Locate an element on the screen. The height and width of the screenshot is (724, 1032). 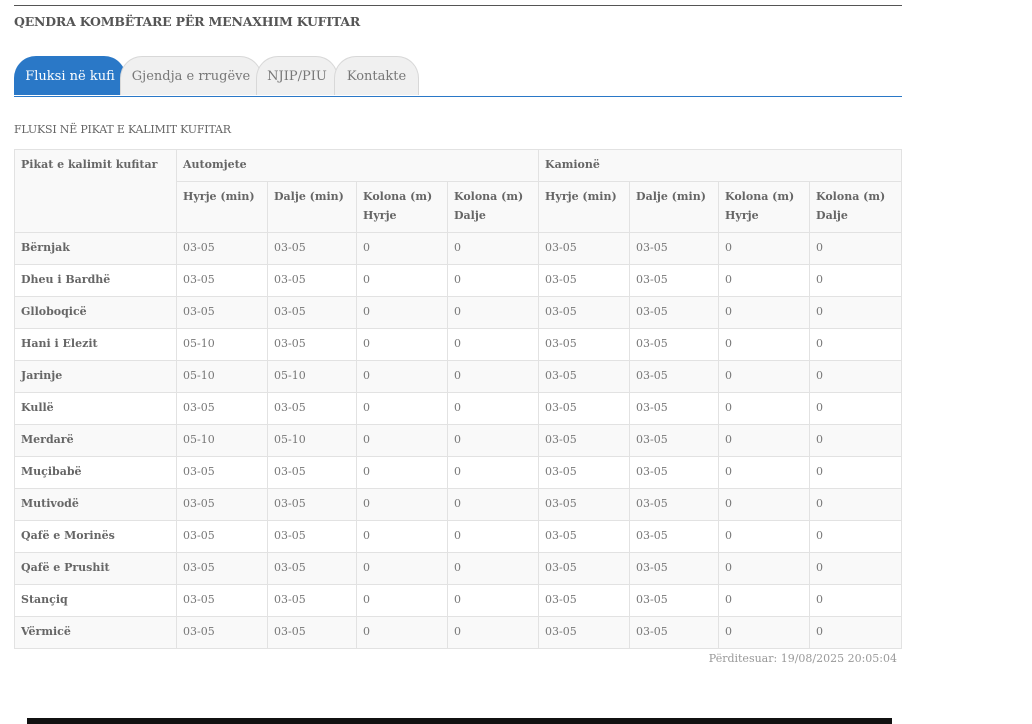
tab-border-flow: Fluksi në kufi is located at coordinates (70, 75).